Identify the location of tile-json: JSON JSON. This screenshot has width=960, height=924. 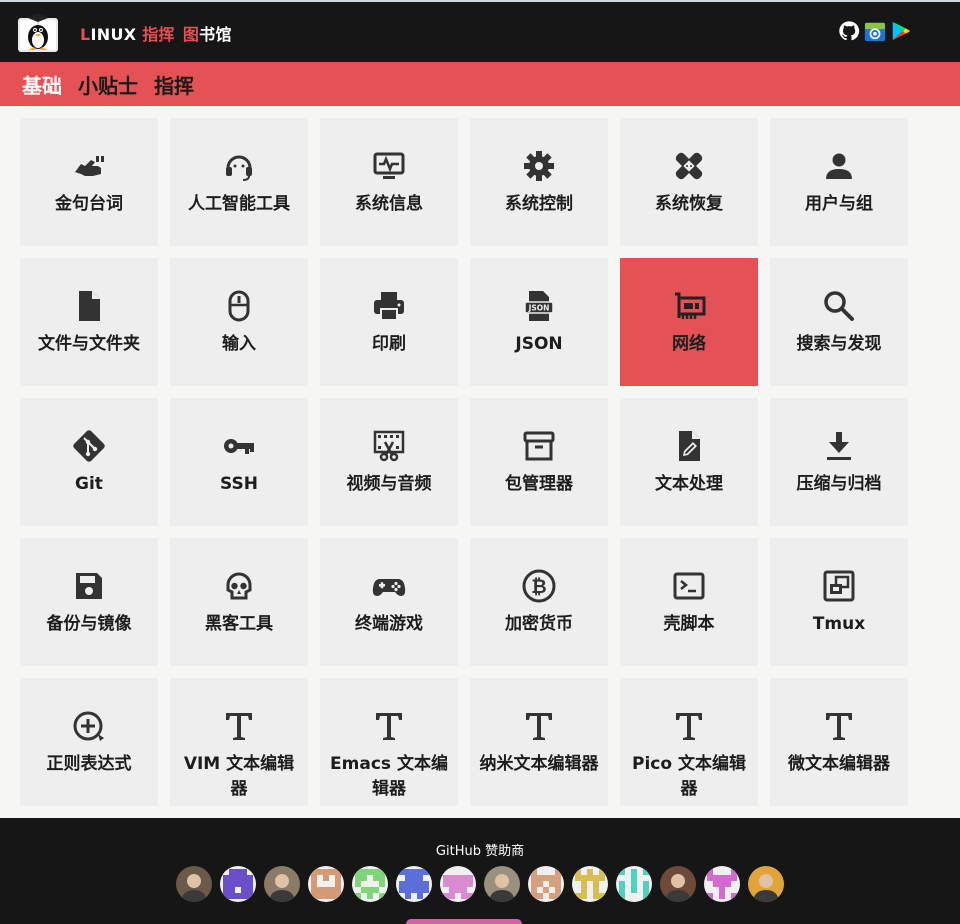
(539, 322).